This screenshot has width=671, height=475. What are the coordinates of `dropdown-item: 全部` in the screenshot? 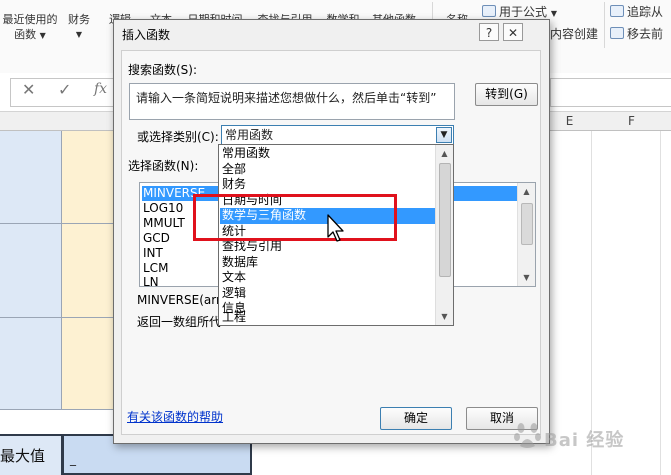 It's located at (329, 170).